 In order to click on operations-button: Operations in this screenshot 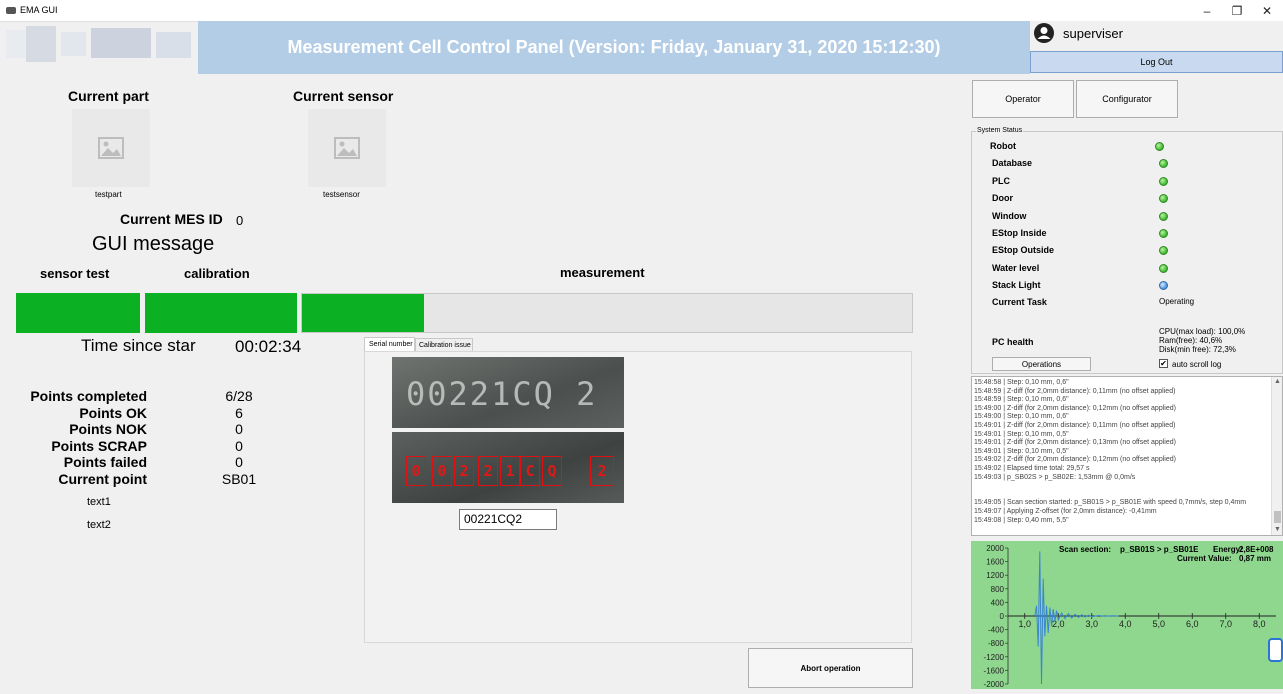, I will do `click(1041, 364)`.